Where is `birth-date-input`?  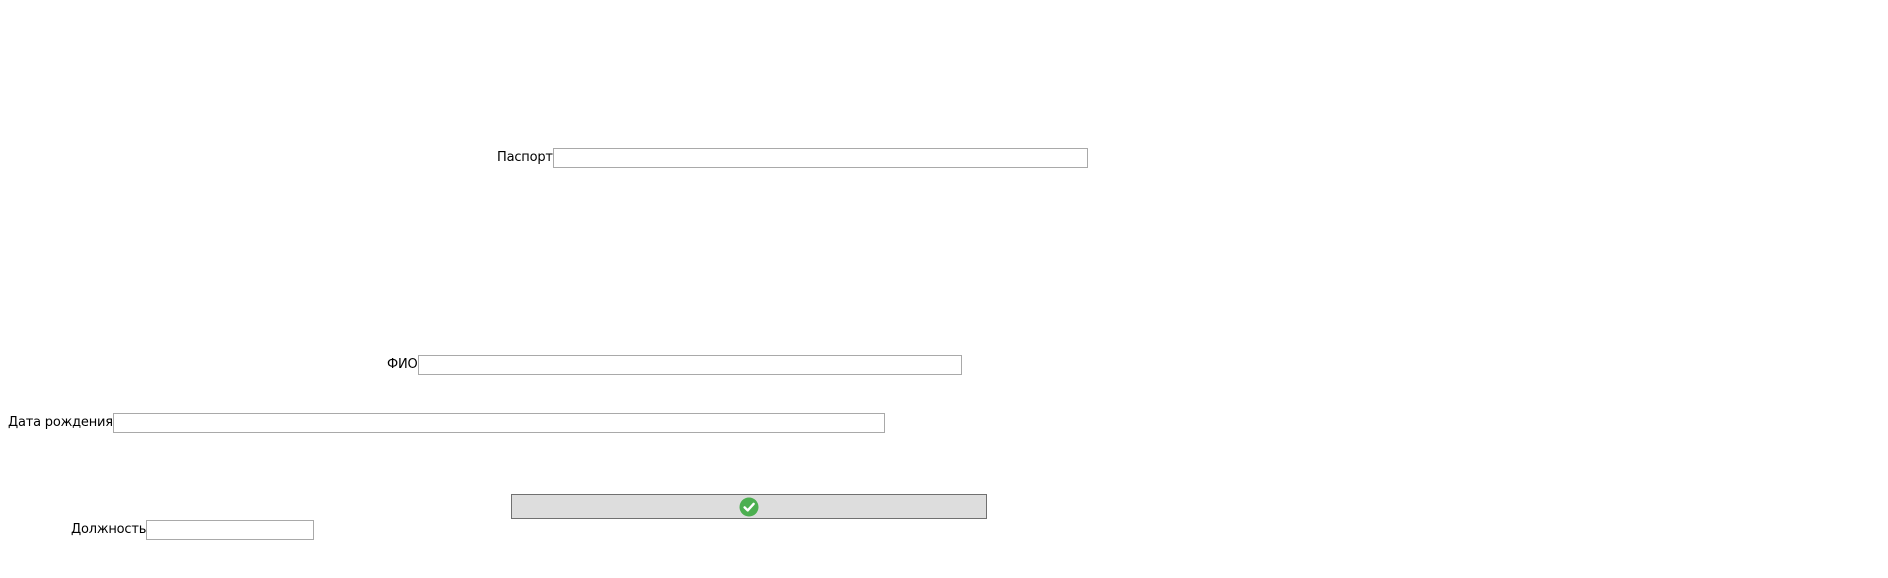
birth-date-input is located at coordinates (498, 423).